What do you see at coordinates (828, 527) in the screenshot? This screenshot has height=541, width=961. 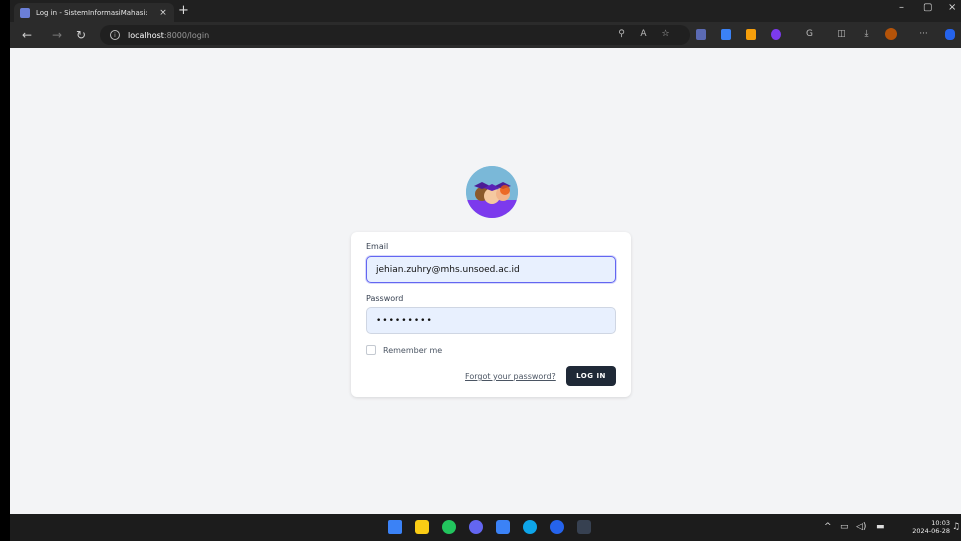 I see `tray-chevron-icon: ^` at bounding box center [828, 527].